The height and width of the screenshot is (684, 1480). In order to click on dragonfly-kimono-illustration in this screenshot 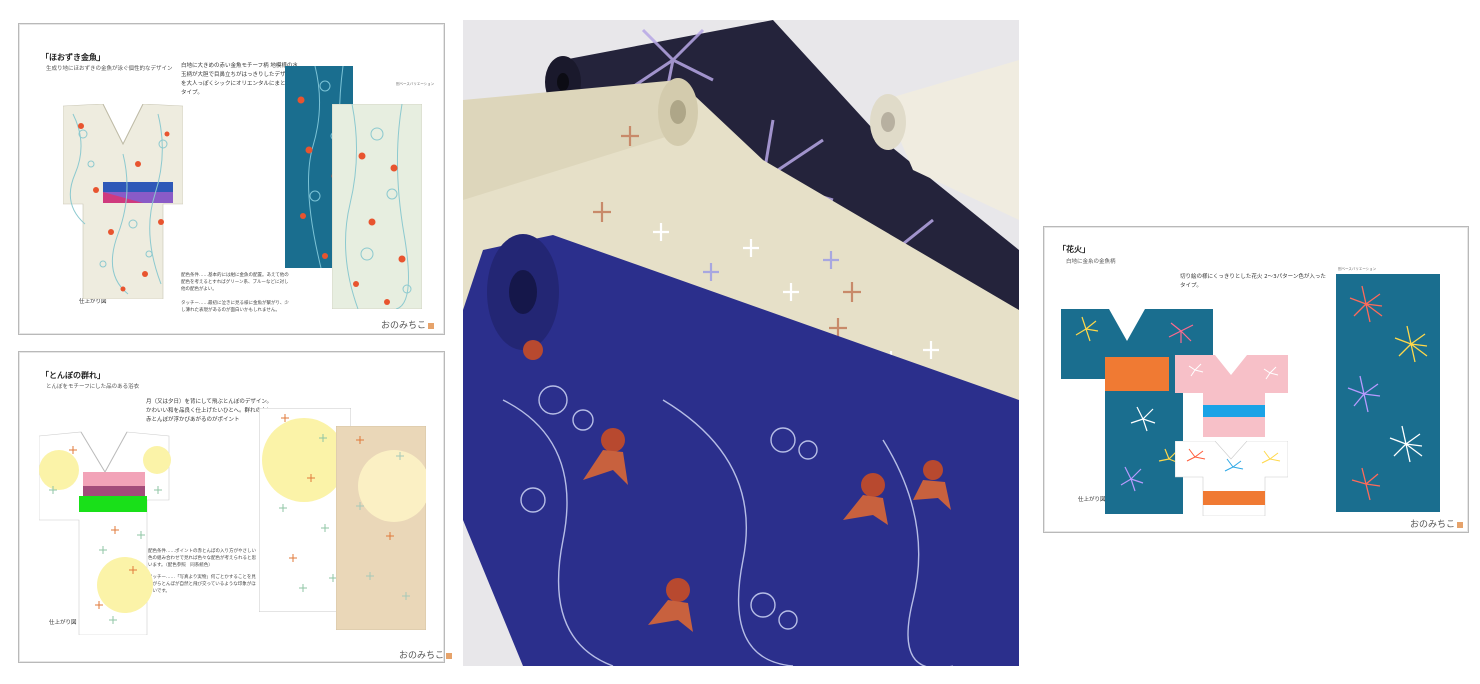, I will do `click(105, 533)`.